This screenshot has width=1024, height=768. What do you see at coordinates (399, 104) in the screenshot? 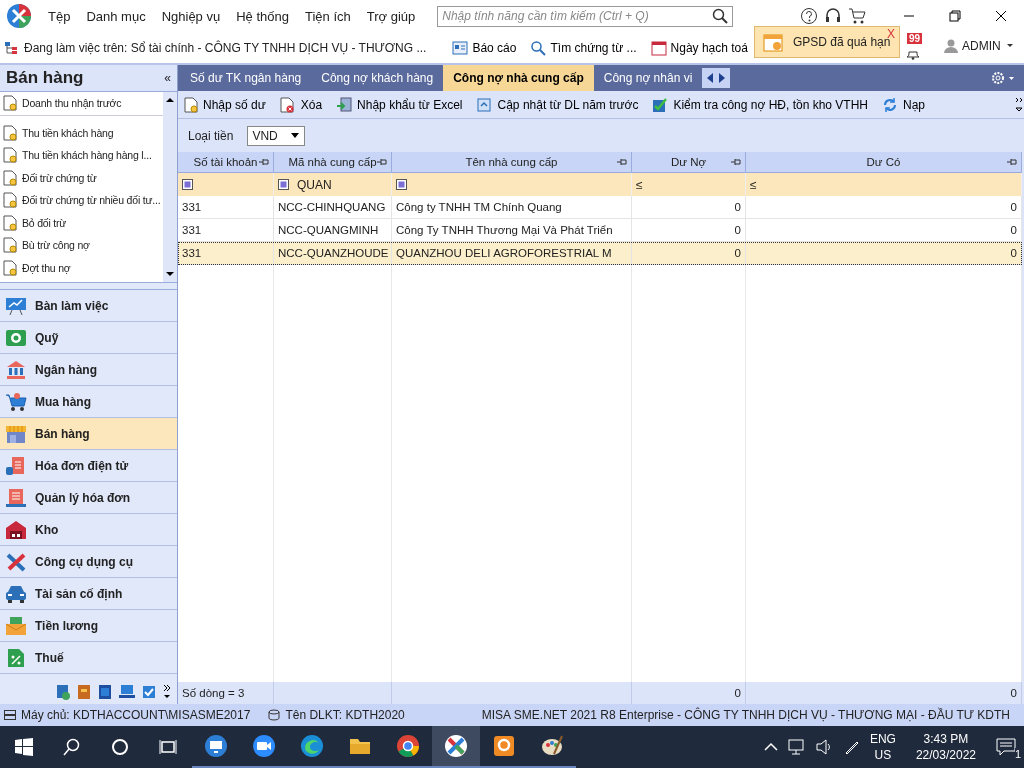
I see `action-button: Nhập khẩu từ Excel` at bounding box center [399, 104].